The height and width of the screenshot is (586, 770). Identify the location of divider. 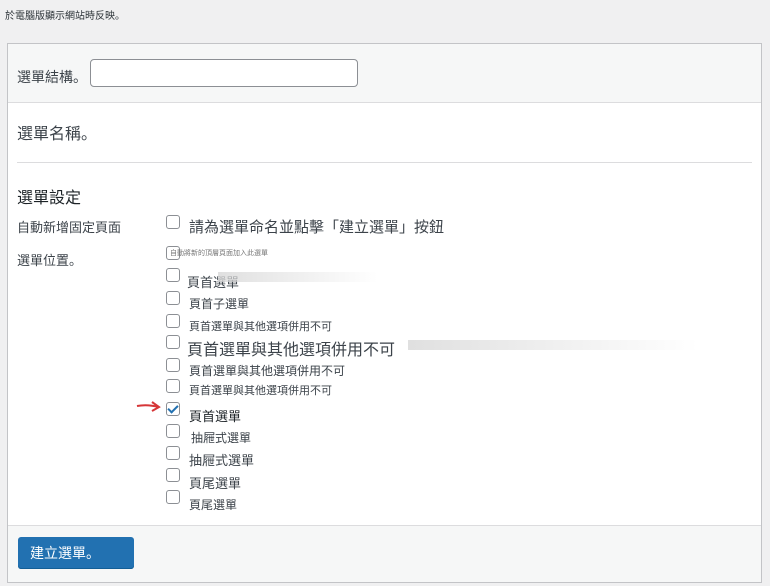
(384, 162).